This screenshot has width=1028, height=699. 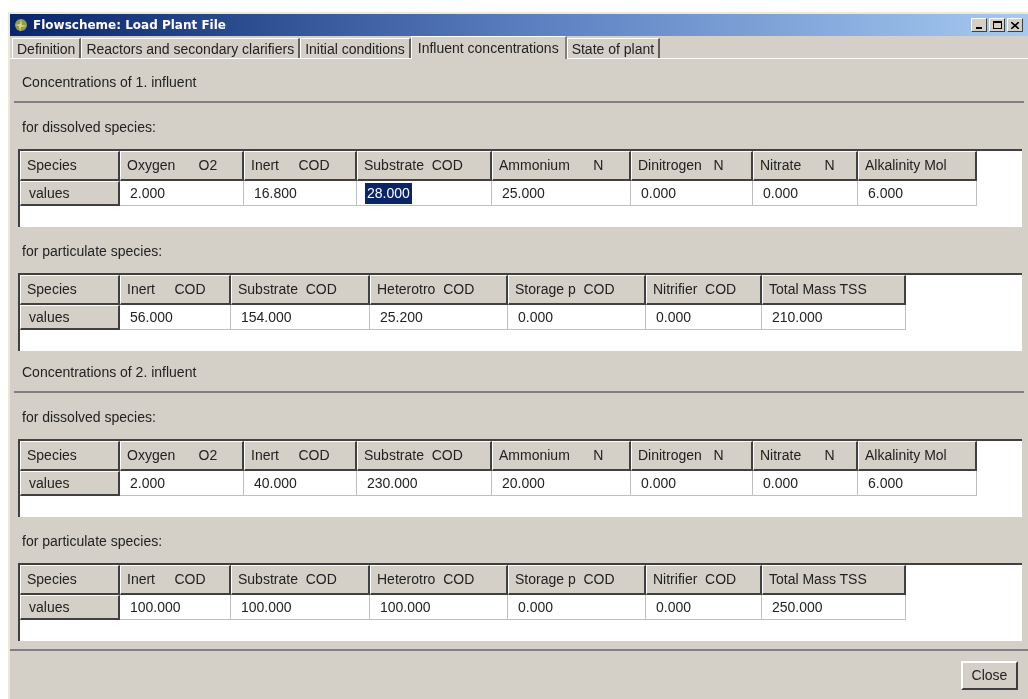 I want to click on table-cell: 20.000, so click(x=523, y=483).